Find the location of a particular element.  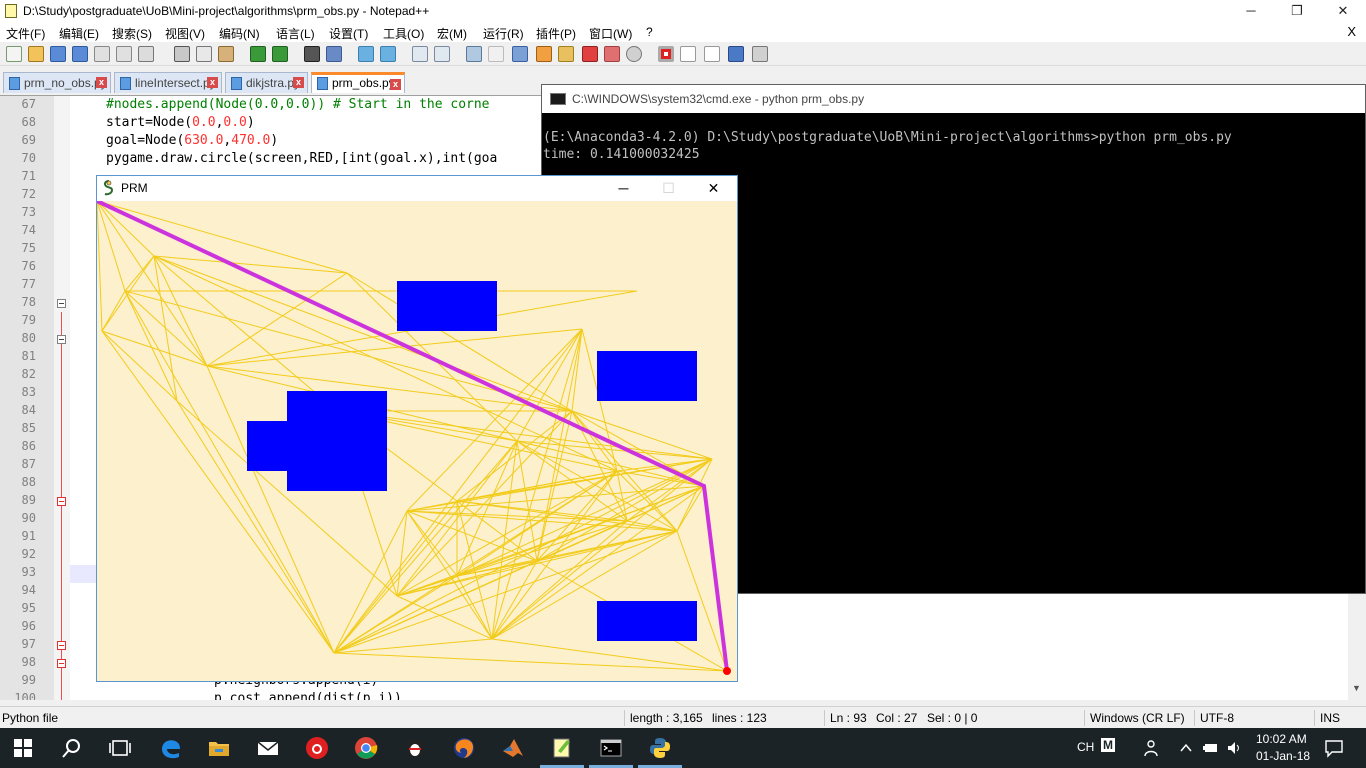

volume-icon is located at coordinates (1234, 748).